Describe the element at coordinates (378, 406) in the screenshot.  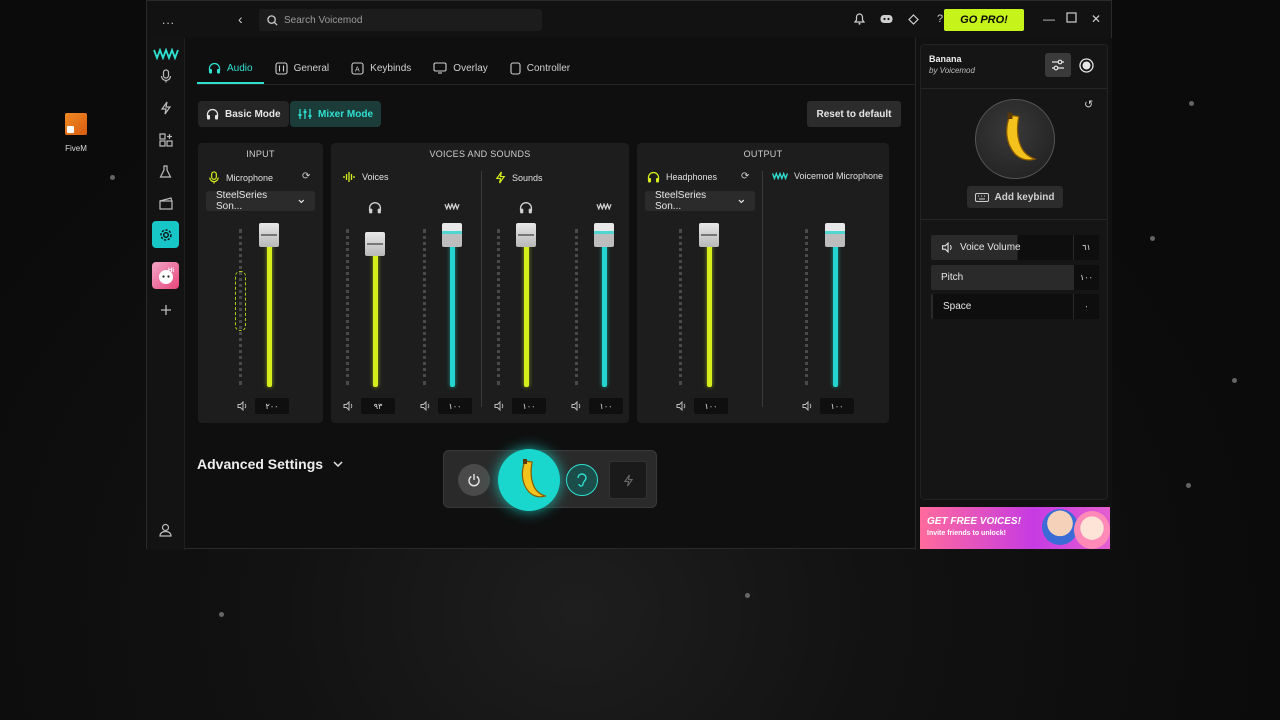
I see `voices-monitor-value: ٩٣` at that location.